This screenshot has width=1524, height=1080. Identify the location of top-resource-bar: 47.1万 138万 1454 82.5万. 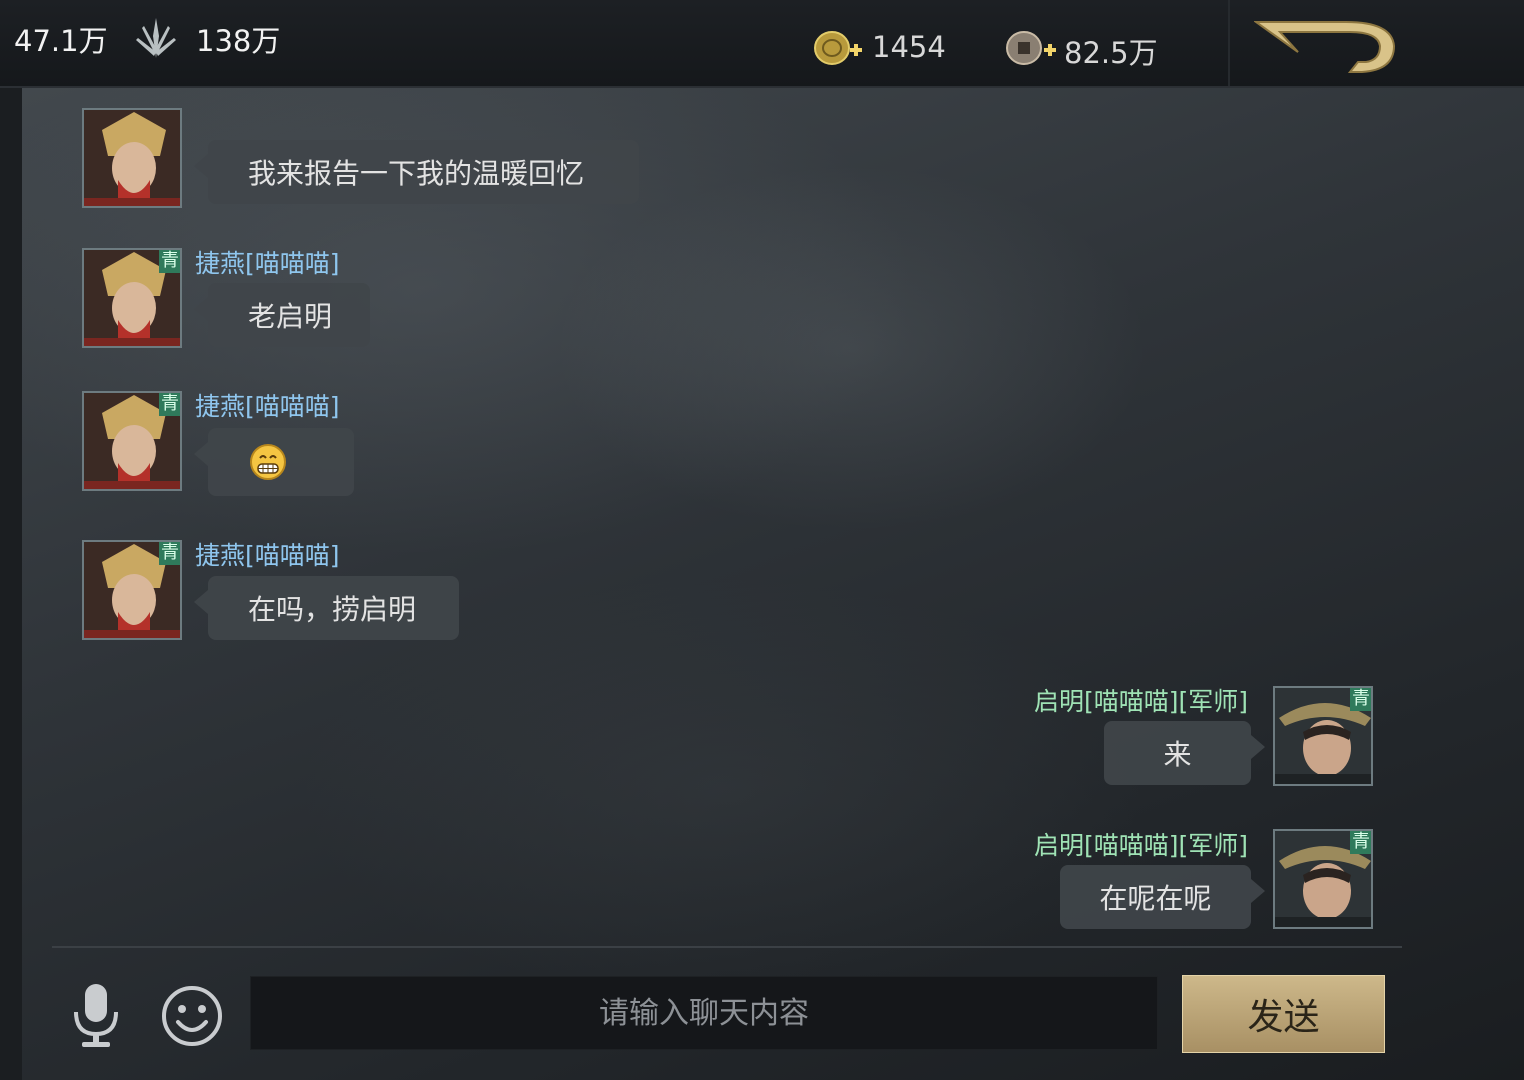
(762, 44).